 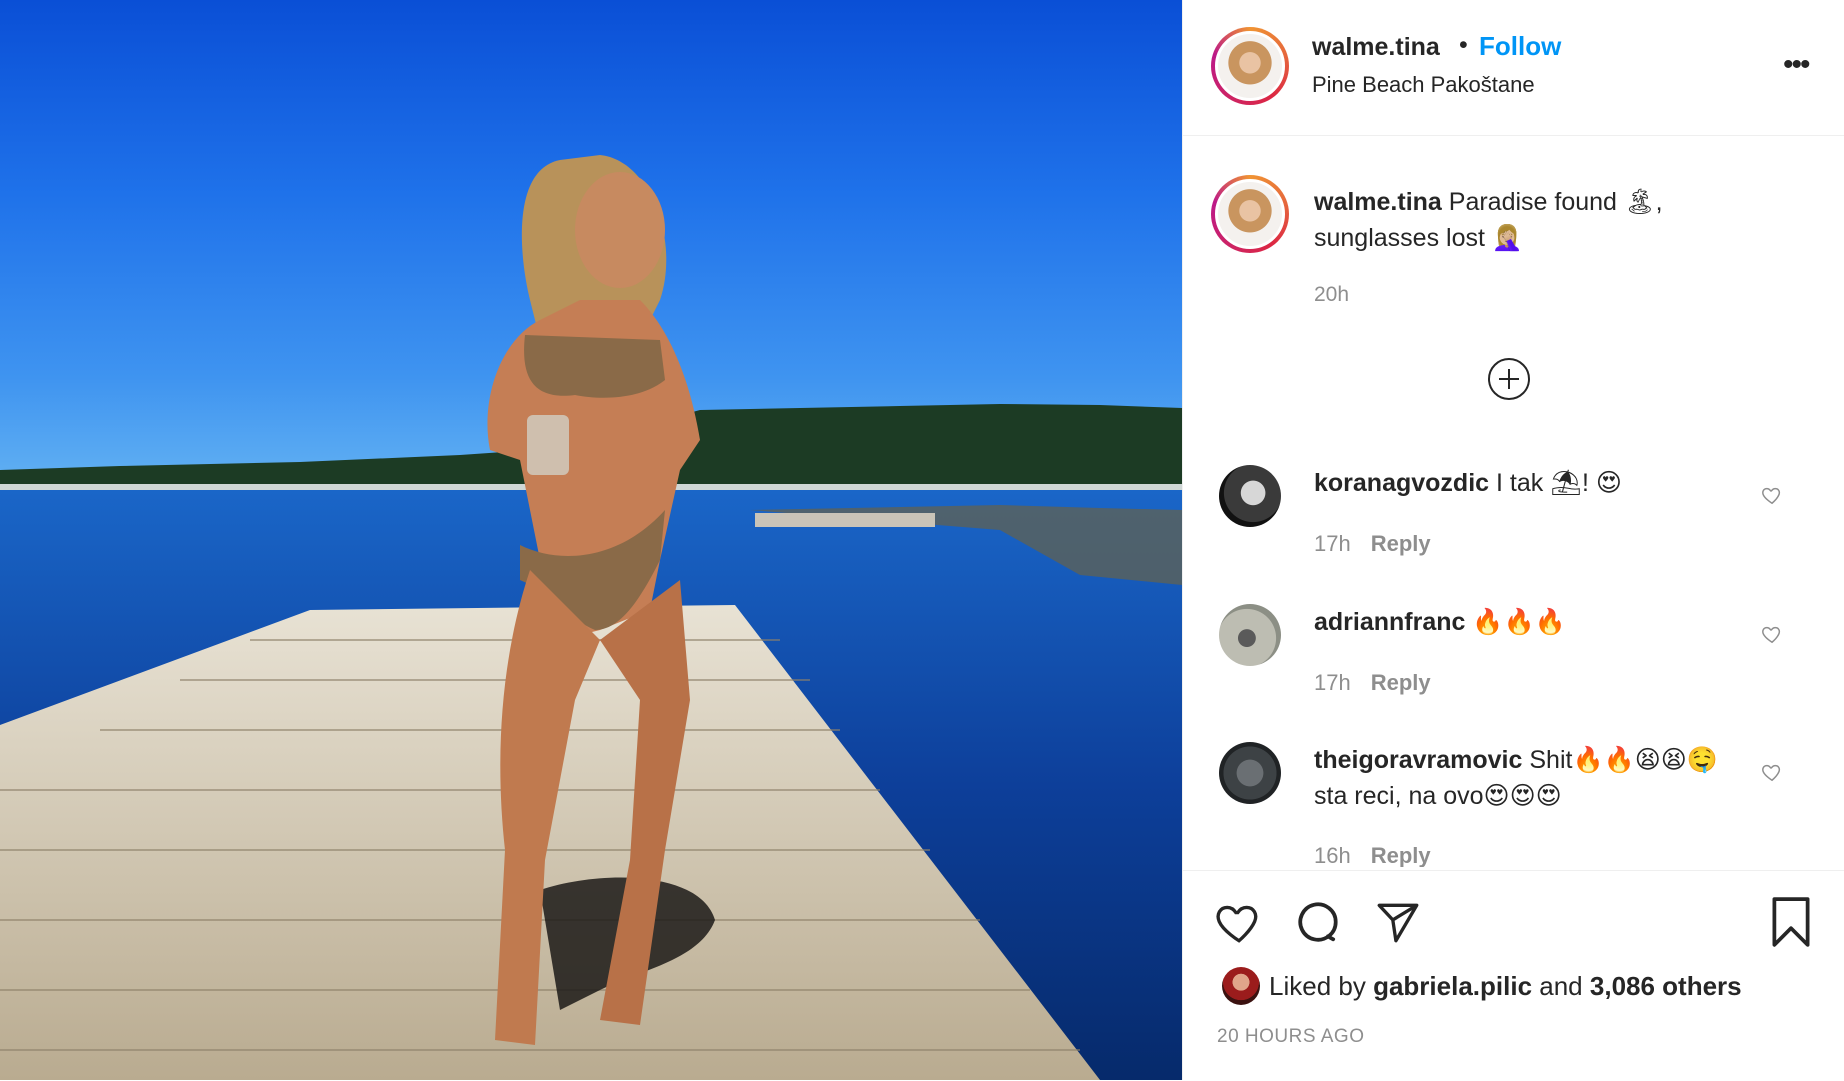 I want to click on follow-button: Follow, so click(x=1520, y=46).